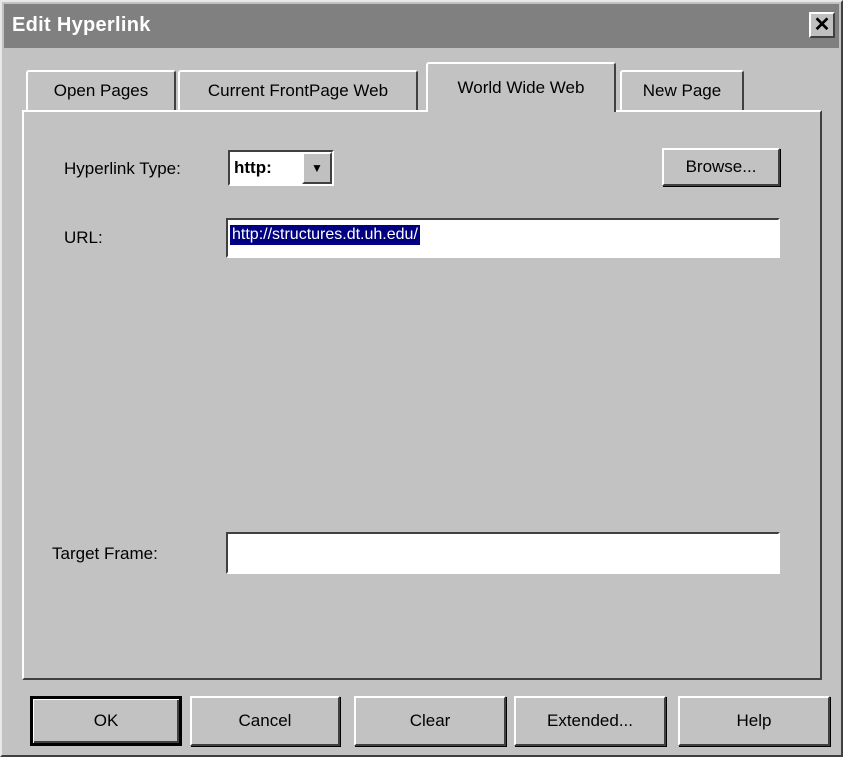 The image size is (843, 757). What do you see at coordinates (317, 168) in the screenshot?
I see `chevron-down-icon: ▼` at bounding box center [317, 168].